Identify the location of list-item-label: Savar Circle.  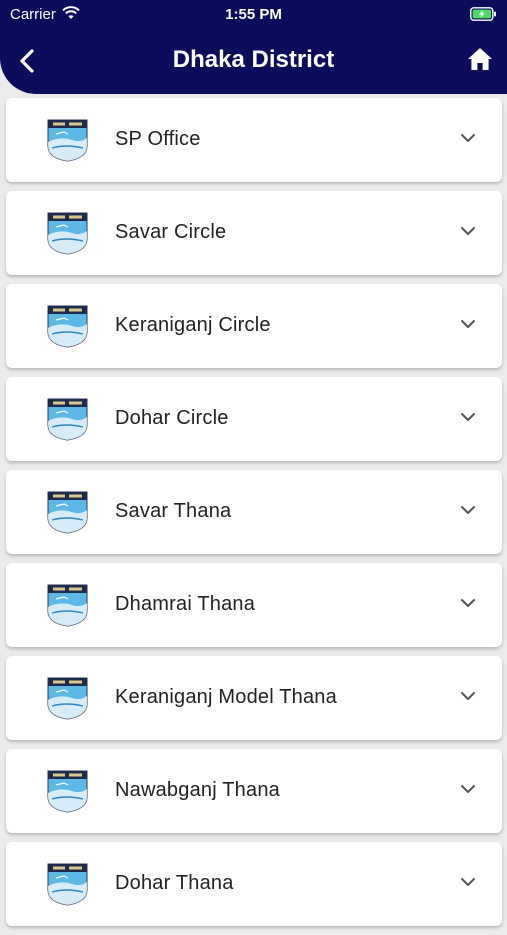
(171, 232).